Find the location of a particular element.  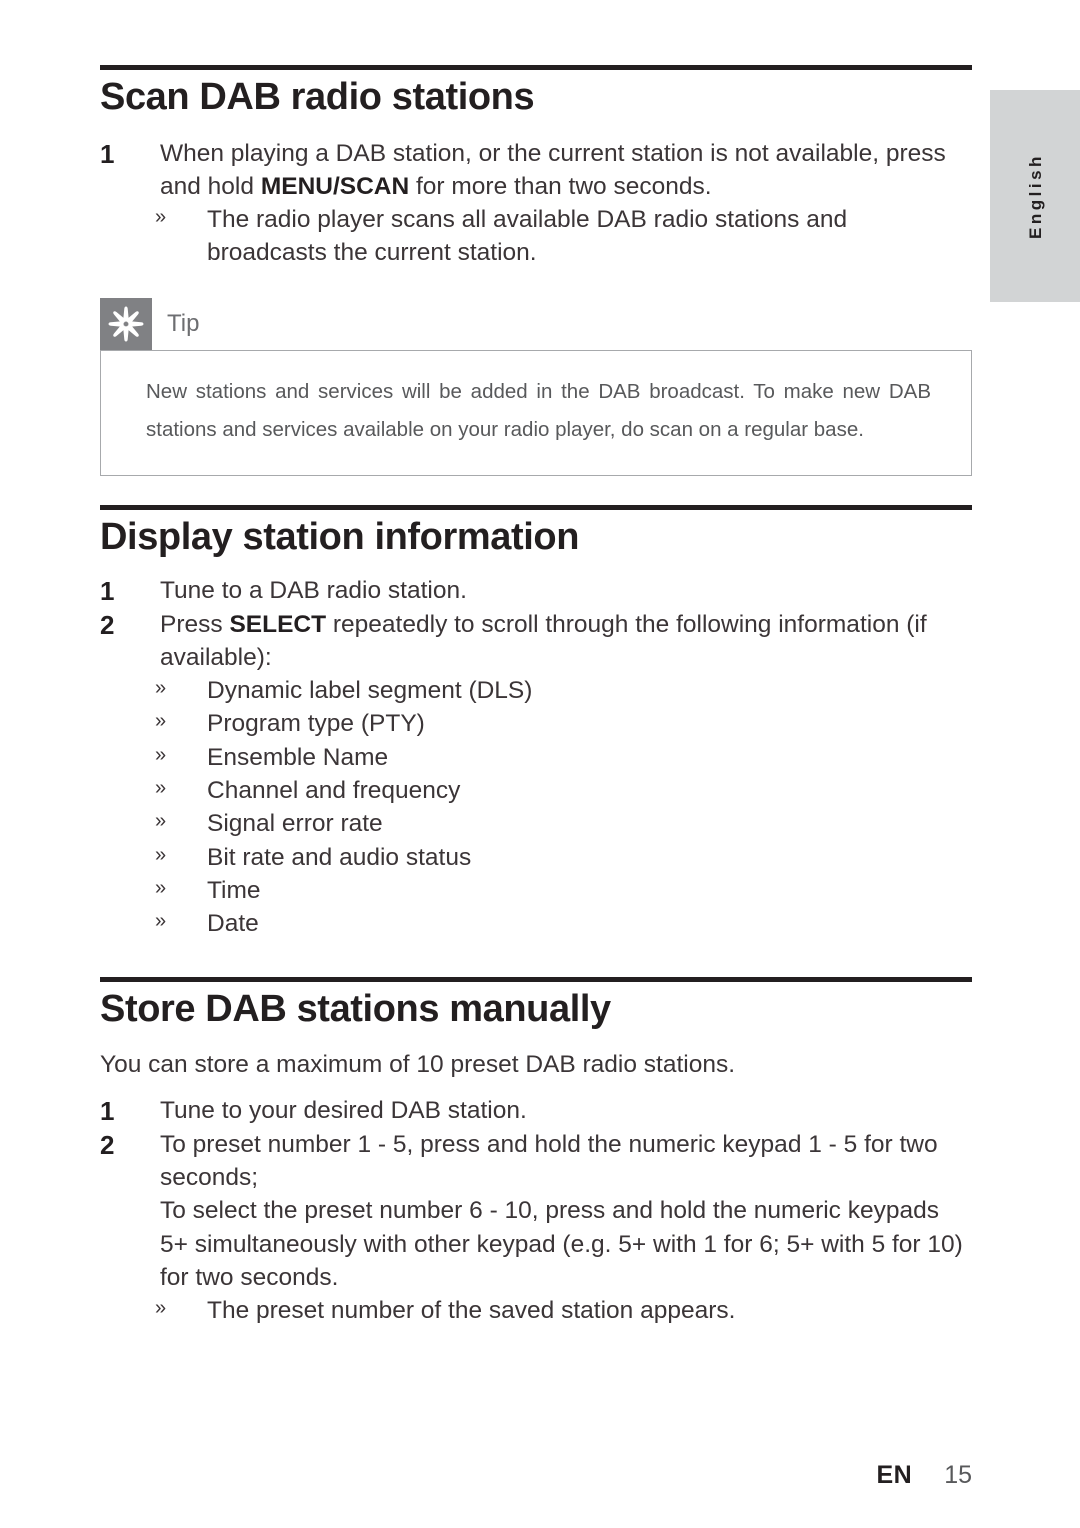

list-item-label: Bit rate and audio status is located at coordinates (339, 857).